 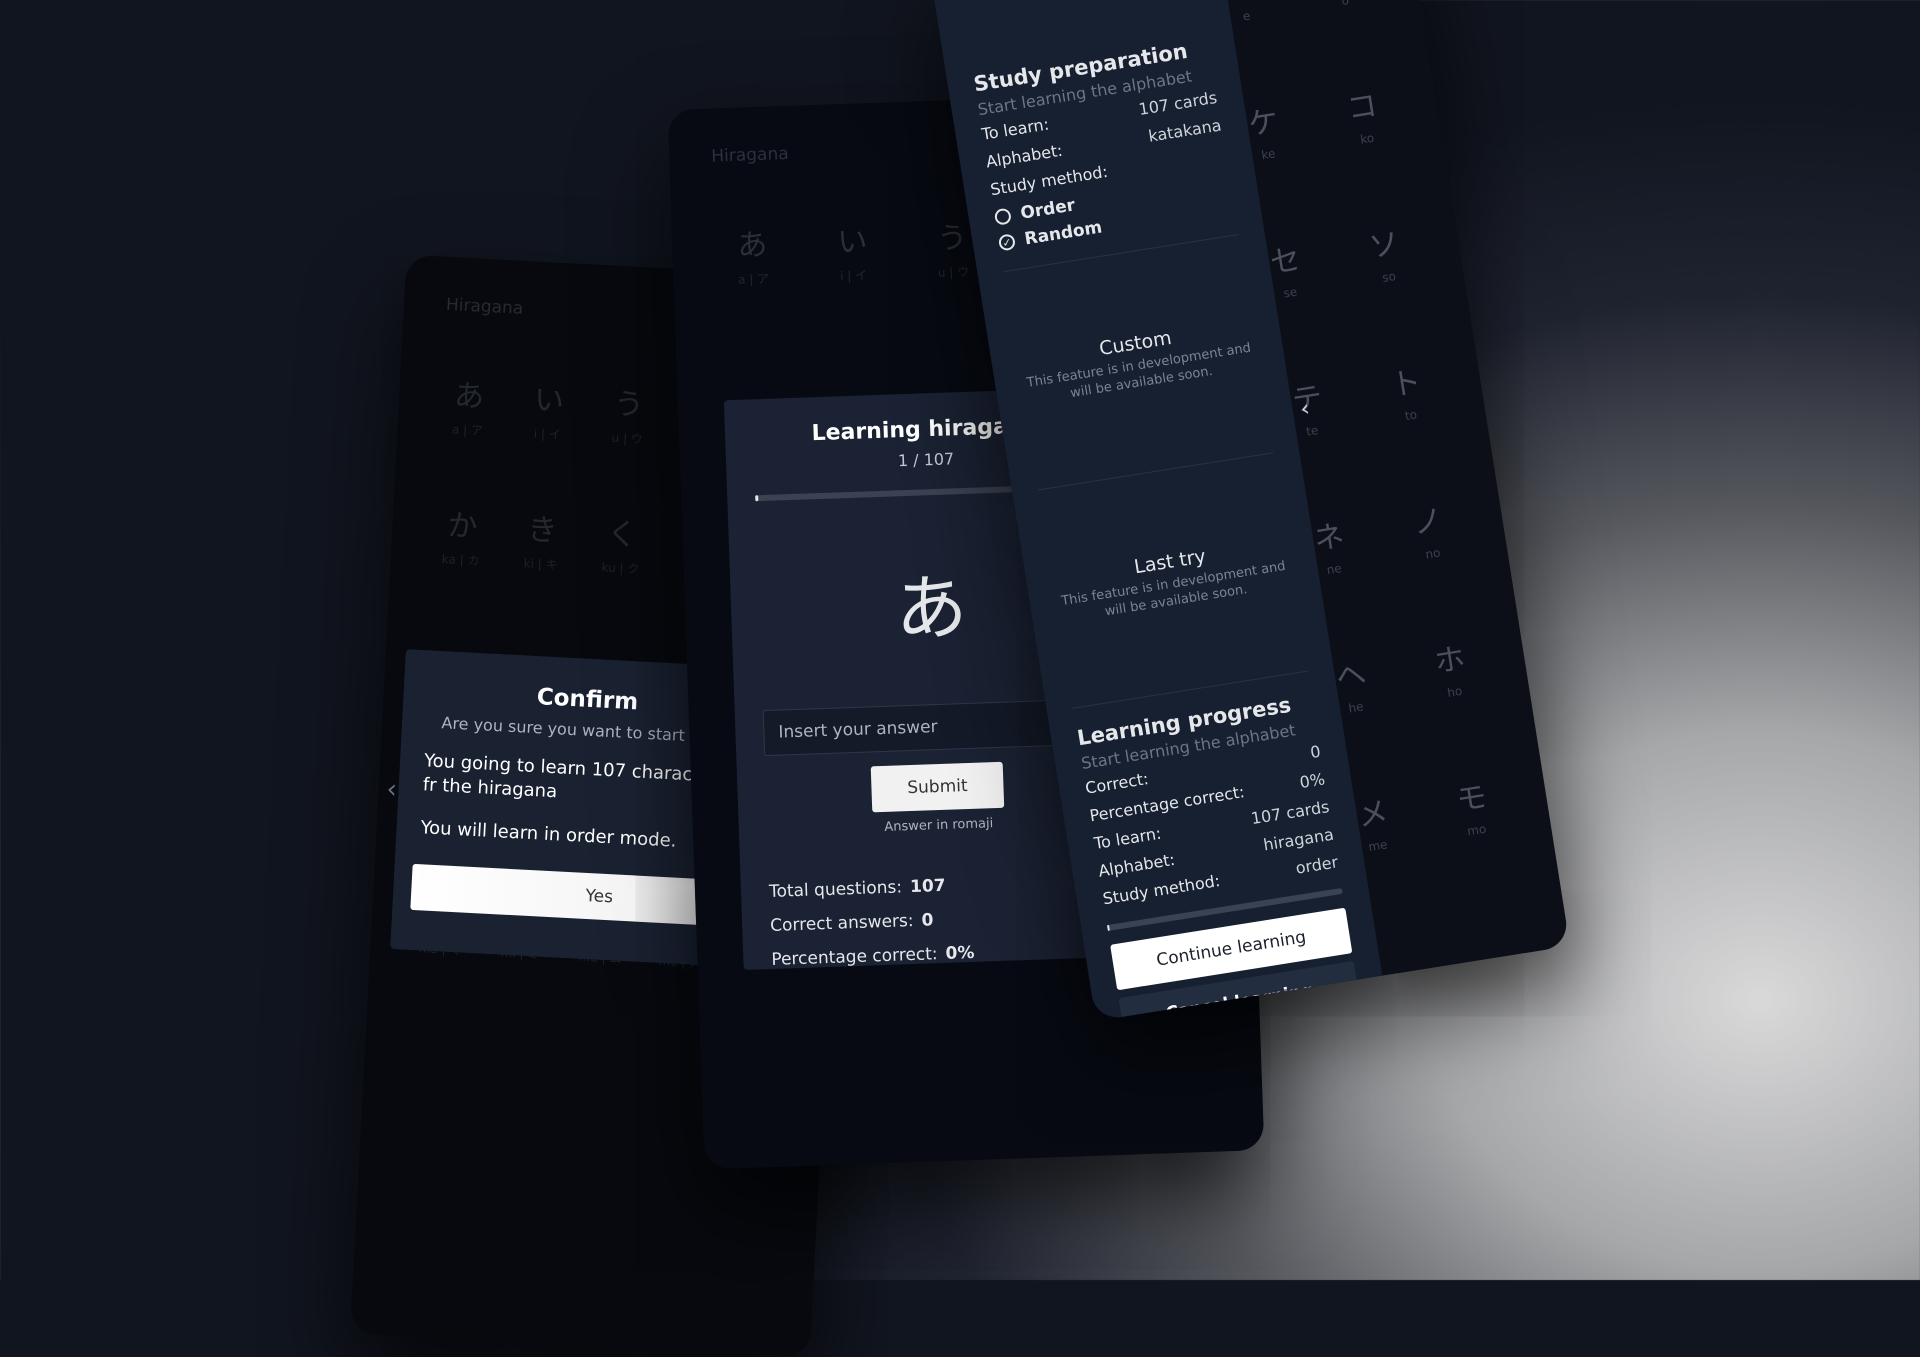 I want to click on kana-card: ノ no, so click(x=1428, y=529).